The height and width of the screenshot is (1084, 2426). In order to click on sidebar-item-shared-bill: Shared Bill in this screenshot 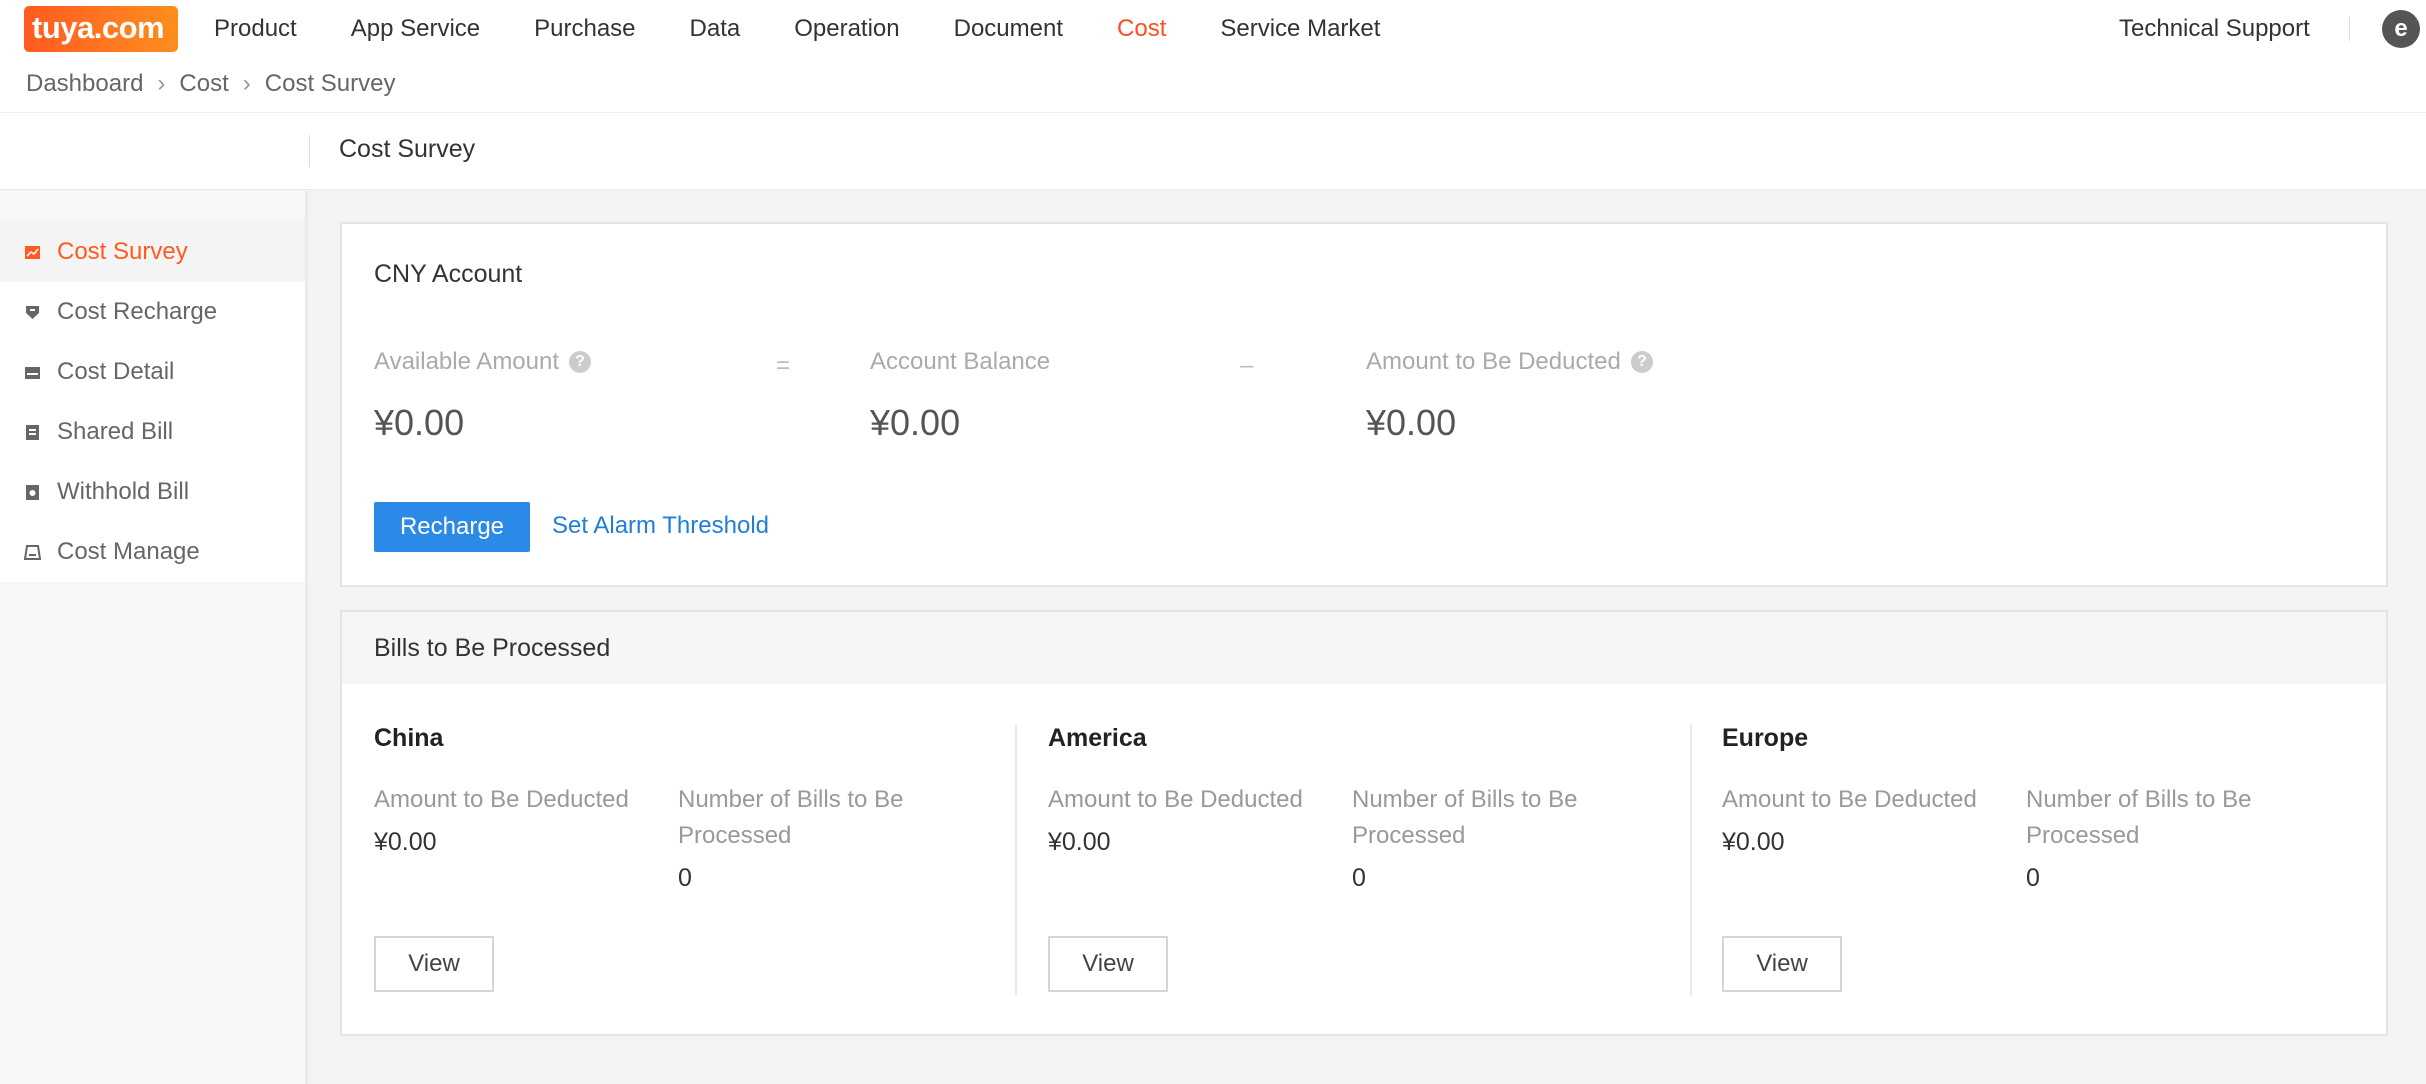, I will do `click(152, 432)`.